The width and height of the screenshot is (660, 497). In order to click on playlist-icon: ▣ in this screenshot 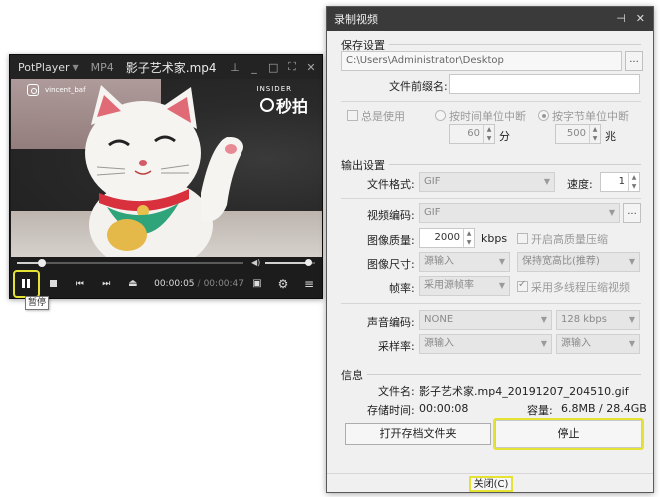, I will do `click(257, 283)`.